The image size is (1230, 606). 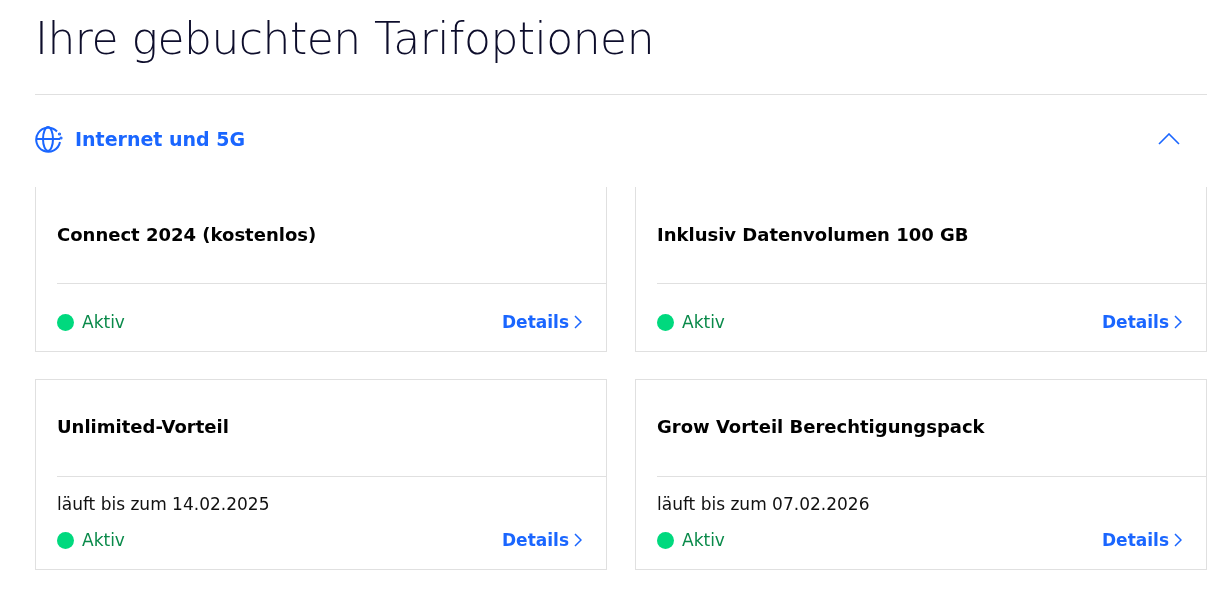 I want to click on option-name: Connect 2024 (kostenlos), so click(x=187, y=234).